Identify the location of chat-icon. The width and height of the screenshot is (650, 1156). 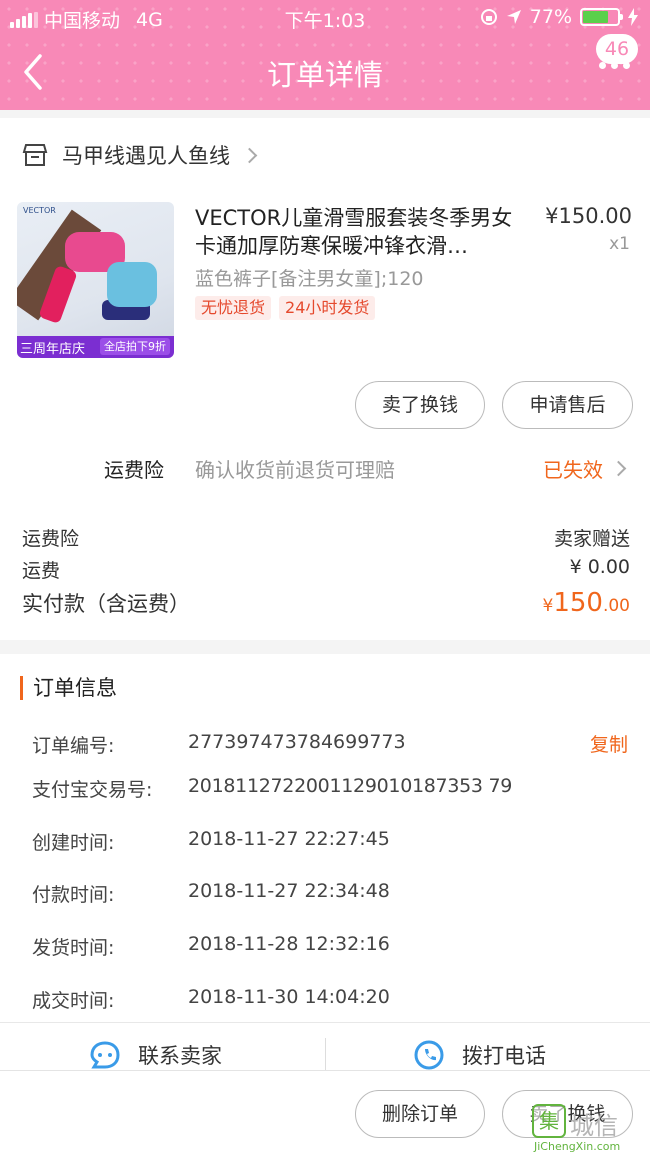
(105, 1055).